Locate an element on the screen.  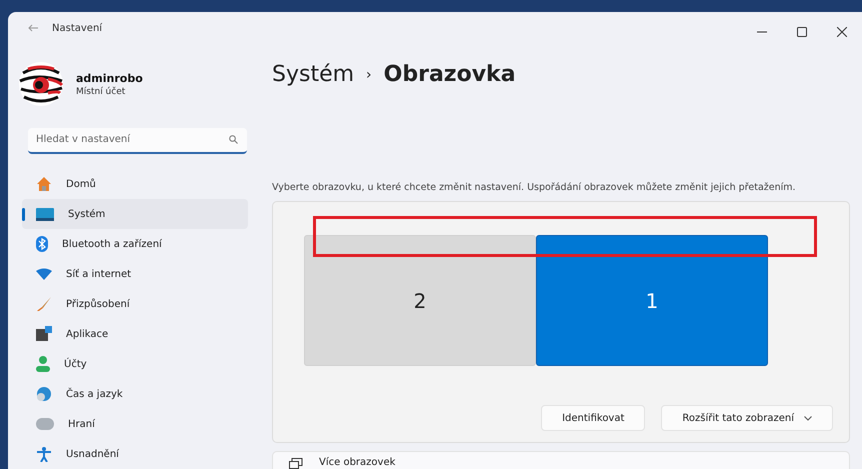
sidebar-item: Domů is located at coordinates (135, 184).